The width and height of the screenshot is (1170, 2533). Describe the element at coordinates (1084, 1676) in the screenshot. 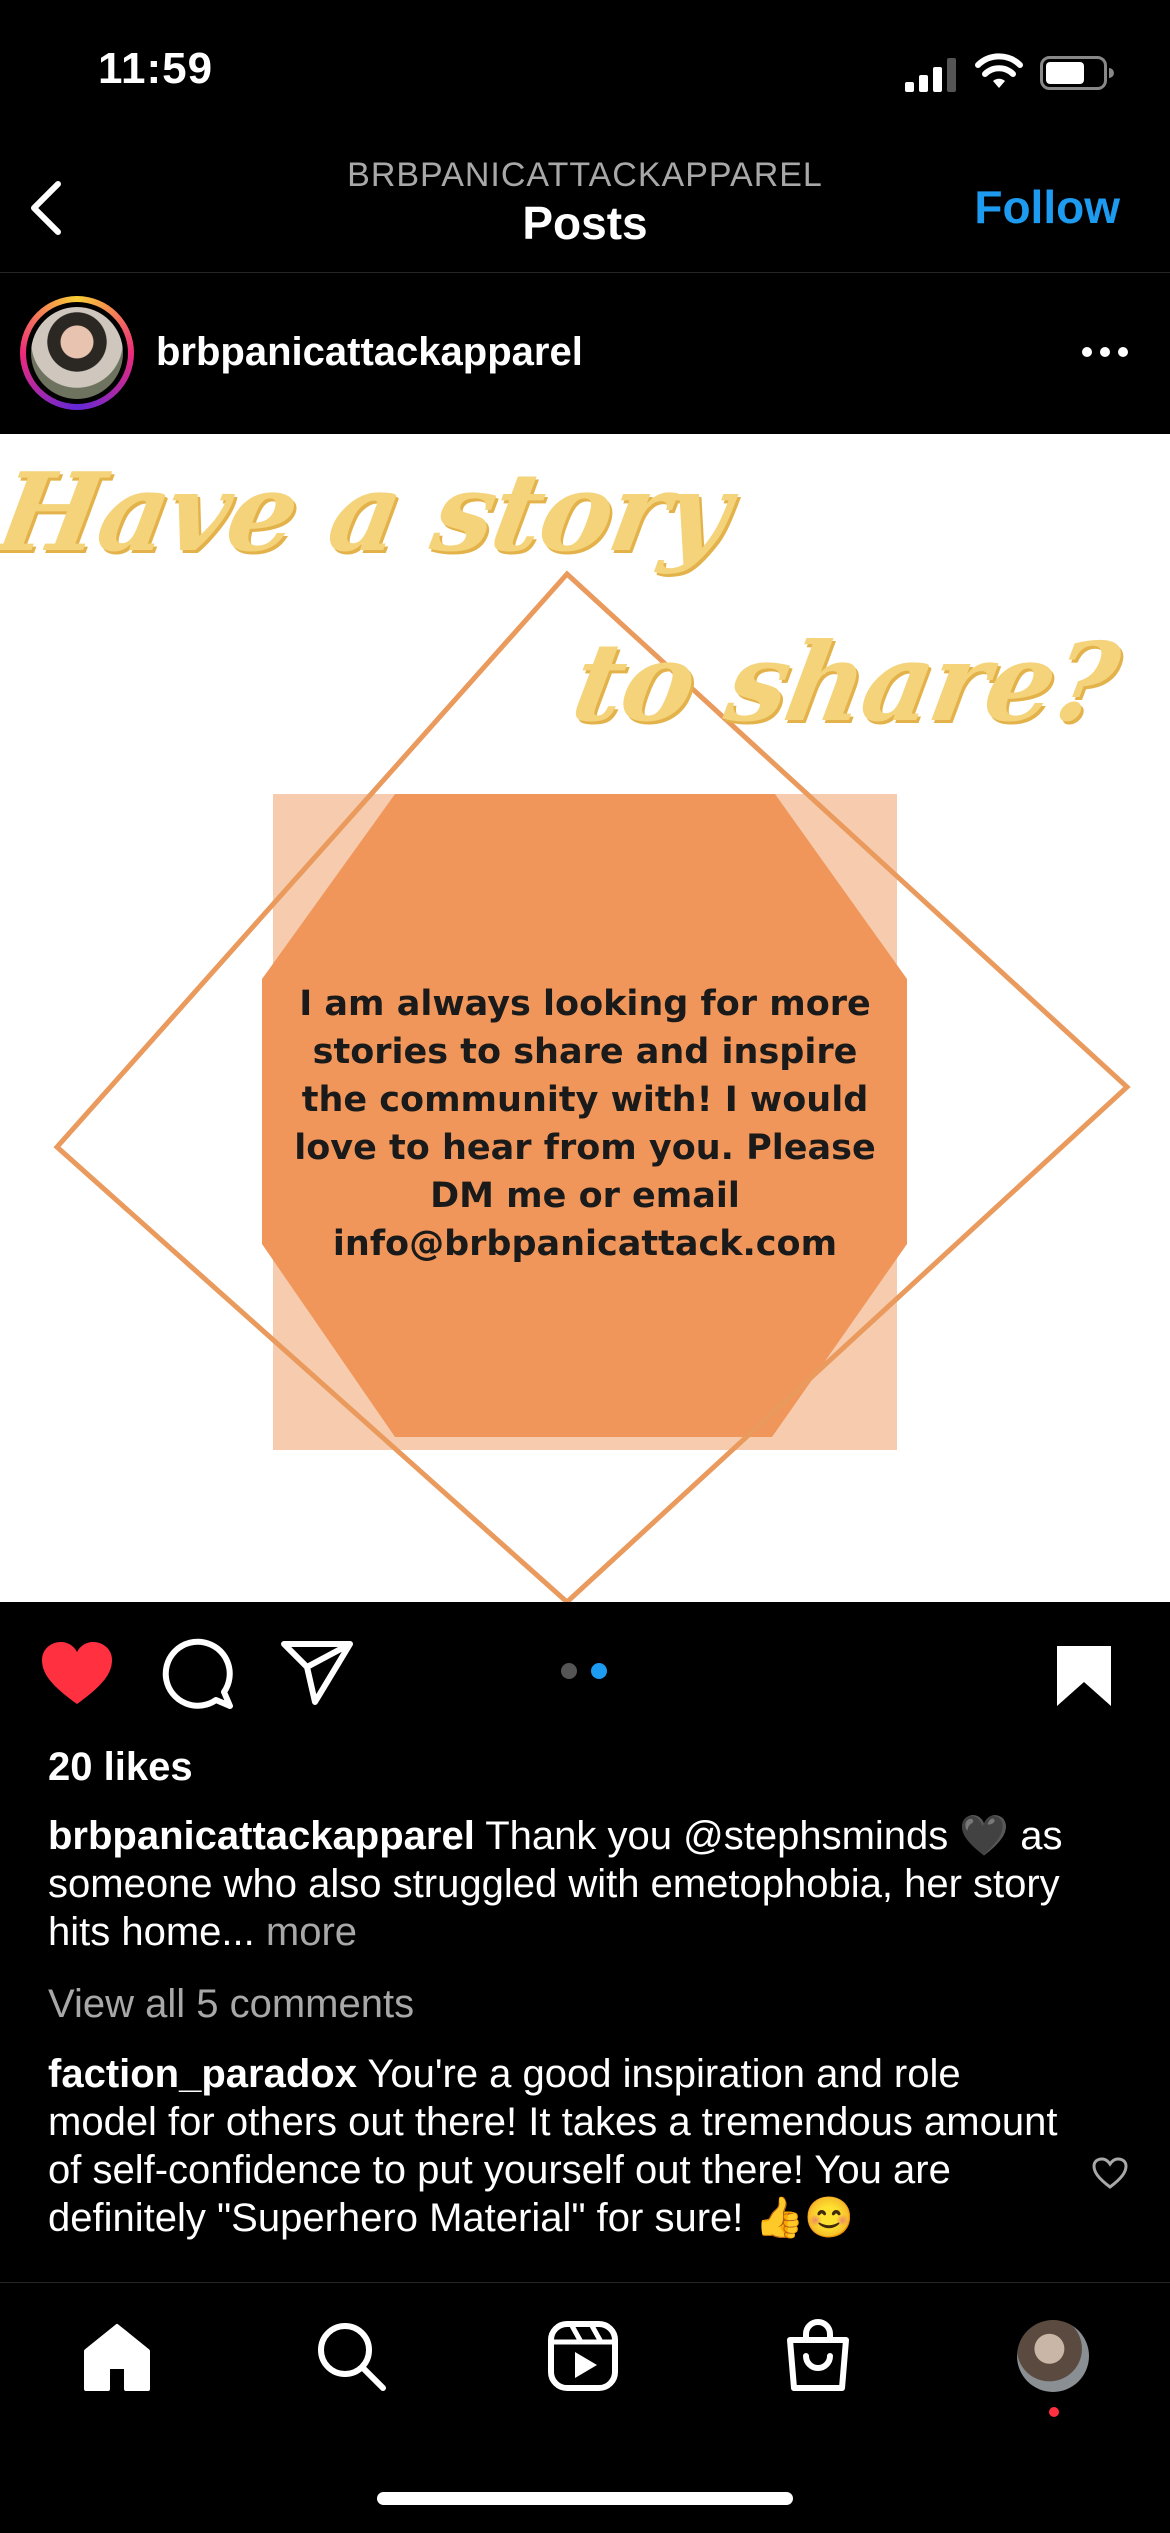

I see `bookmark-icon` at that location.